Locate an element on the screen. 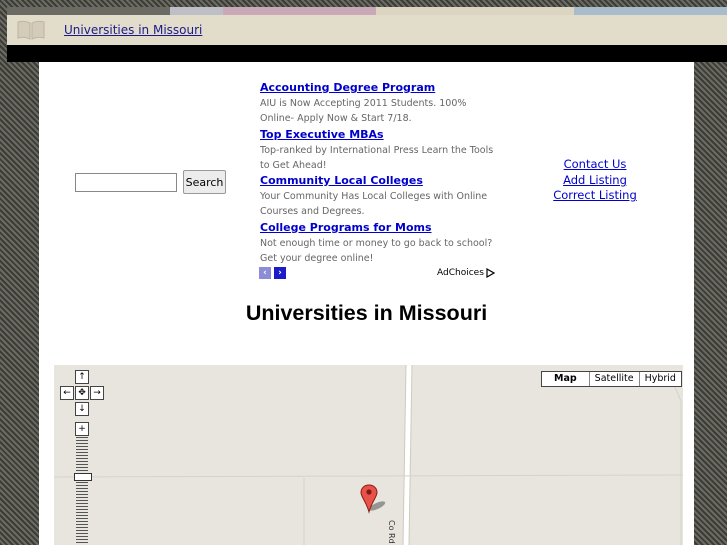 This screenshot has width=727, height=545. add-listing-link: Add Listing is located at coordinates (595, 181).